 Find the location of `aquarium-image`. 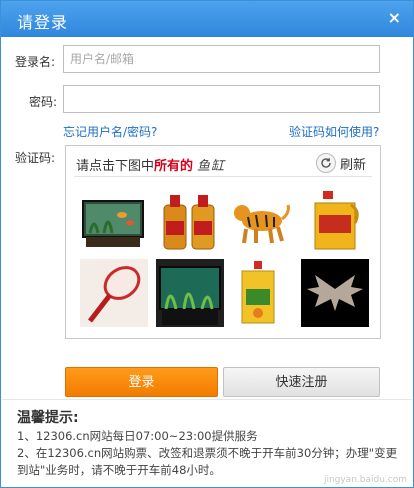

aquarium-image is located at coordinates (190, 293).